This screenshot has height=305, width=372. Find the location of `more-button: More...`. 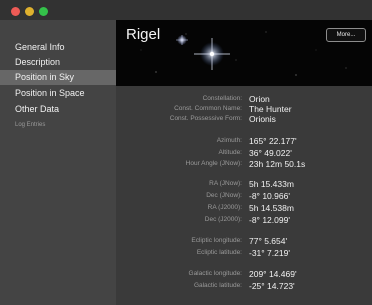

more-button: More... is located at coordinates (346, 35).